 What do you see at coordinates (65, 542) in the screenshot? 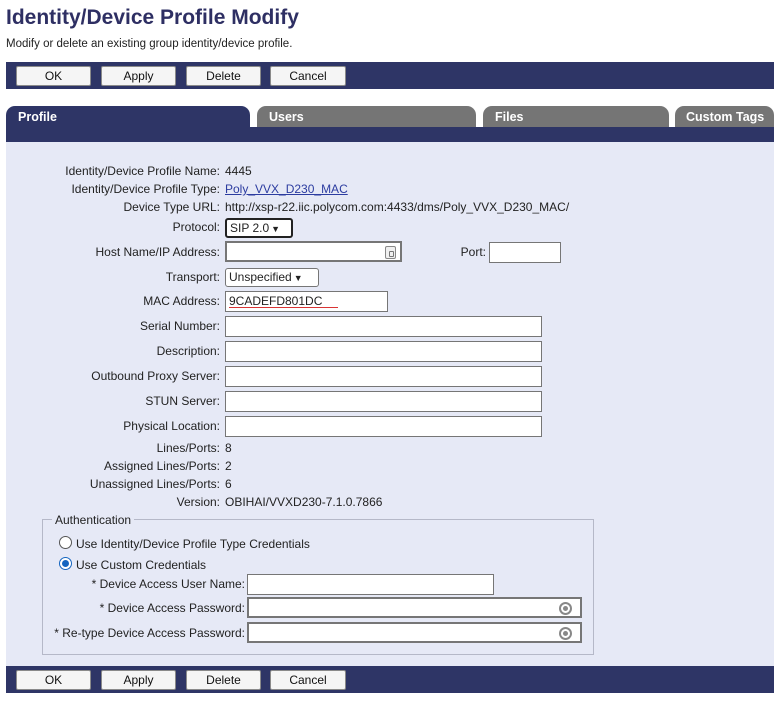
I see `profile-type-credentials-radio` at bounding box center [65, 542].